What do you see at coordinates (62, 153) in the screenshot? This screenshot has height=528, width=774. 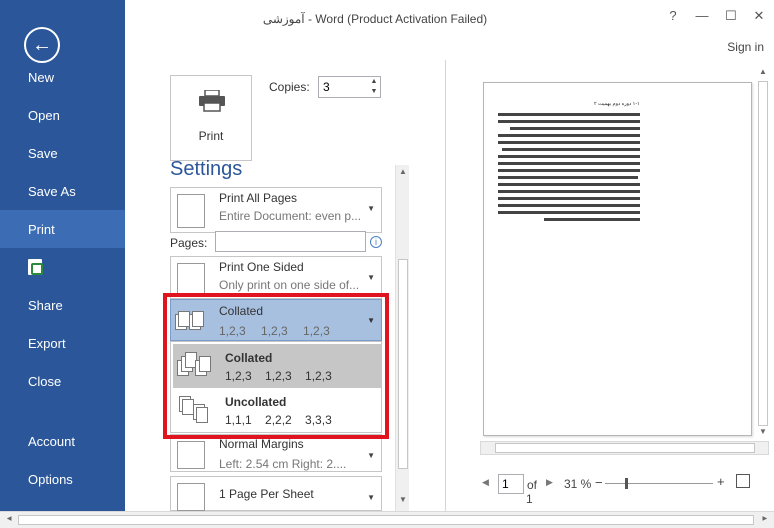 I see `sidebar-item-save: Save` at bounding box center [62, 153].